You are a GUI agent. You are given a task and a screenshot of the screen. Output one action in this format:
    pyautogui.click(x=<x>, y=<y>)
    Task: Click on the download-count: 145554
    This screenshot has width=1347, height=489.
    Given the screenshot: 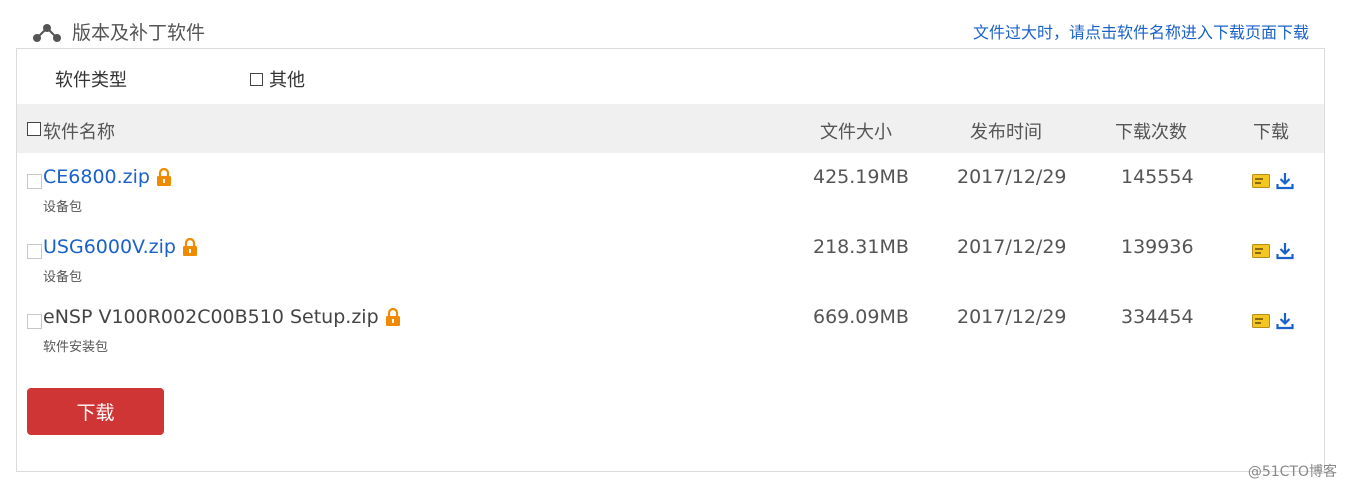 What is the action you would take?
    pyautogui.click(x=1157, y=177)
    